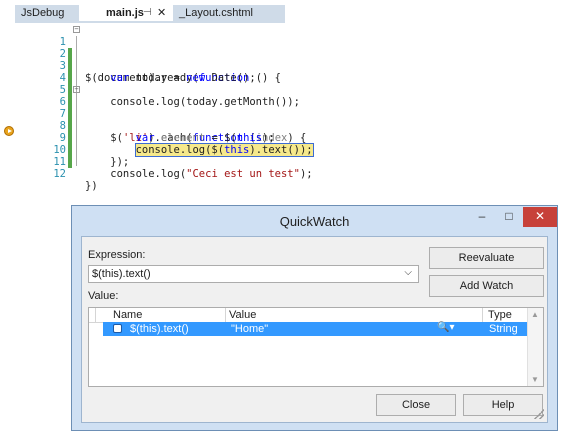  What do you see at coordinates (121, 274) in the screenshot?
I see `expression-input: $(this).text()` at bounding box center [121, 274].